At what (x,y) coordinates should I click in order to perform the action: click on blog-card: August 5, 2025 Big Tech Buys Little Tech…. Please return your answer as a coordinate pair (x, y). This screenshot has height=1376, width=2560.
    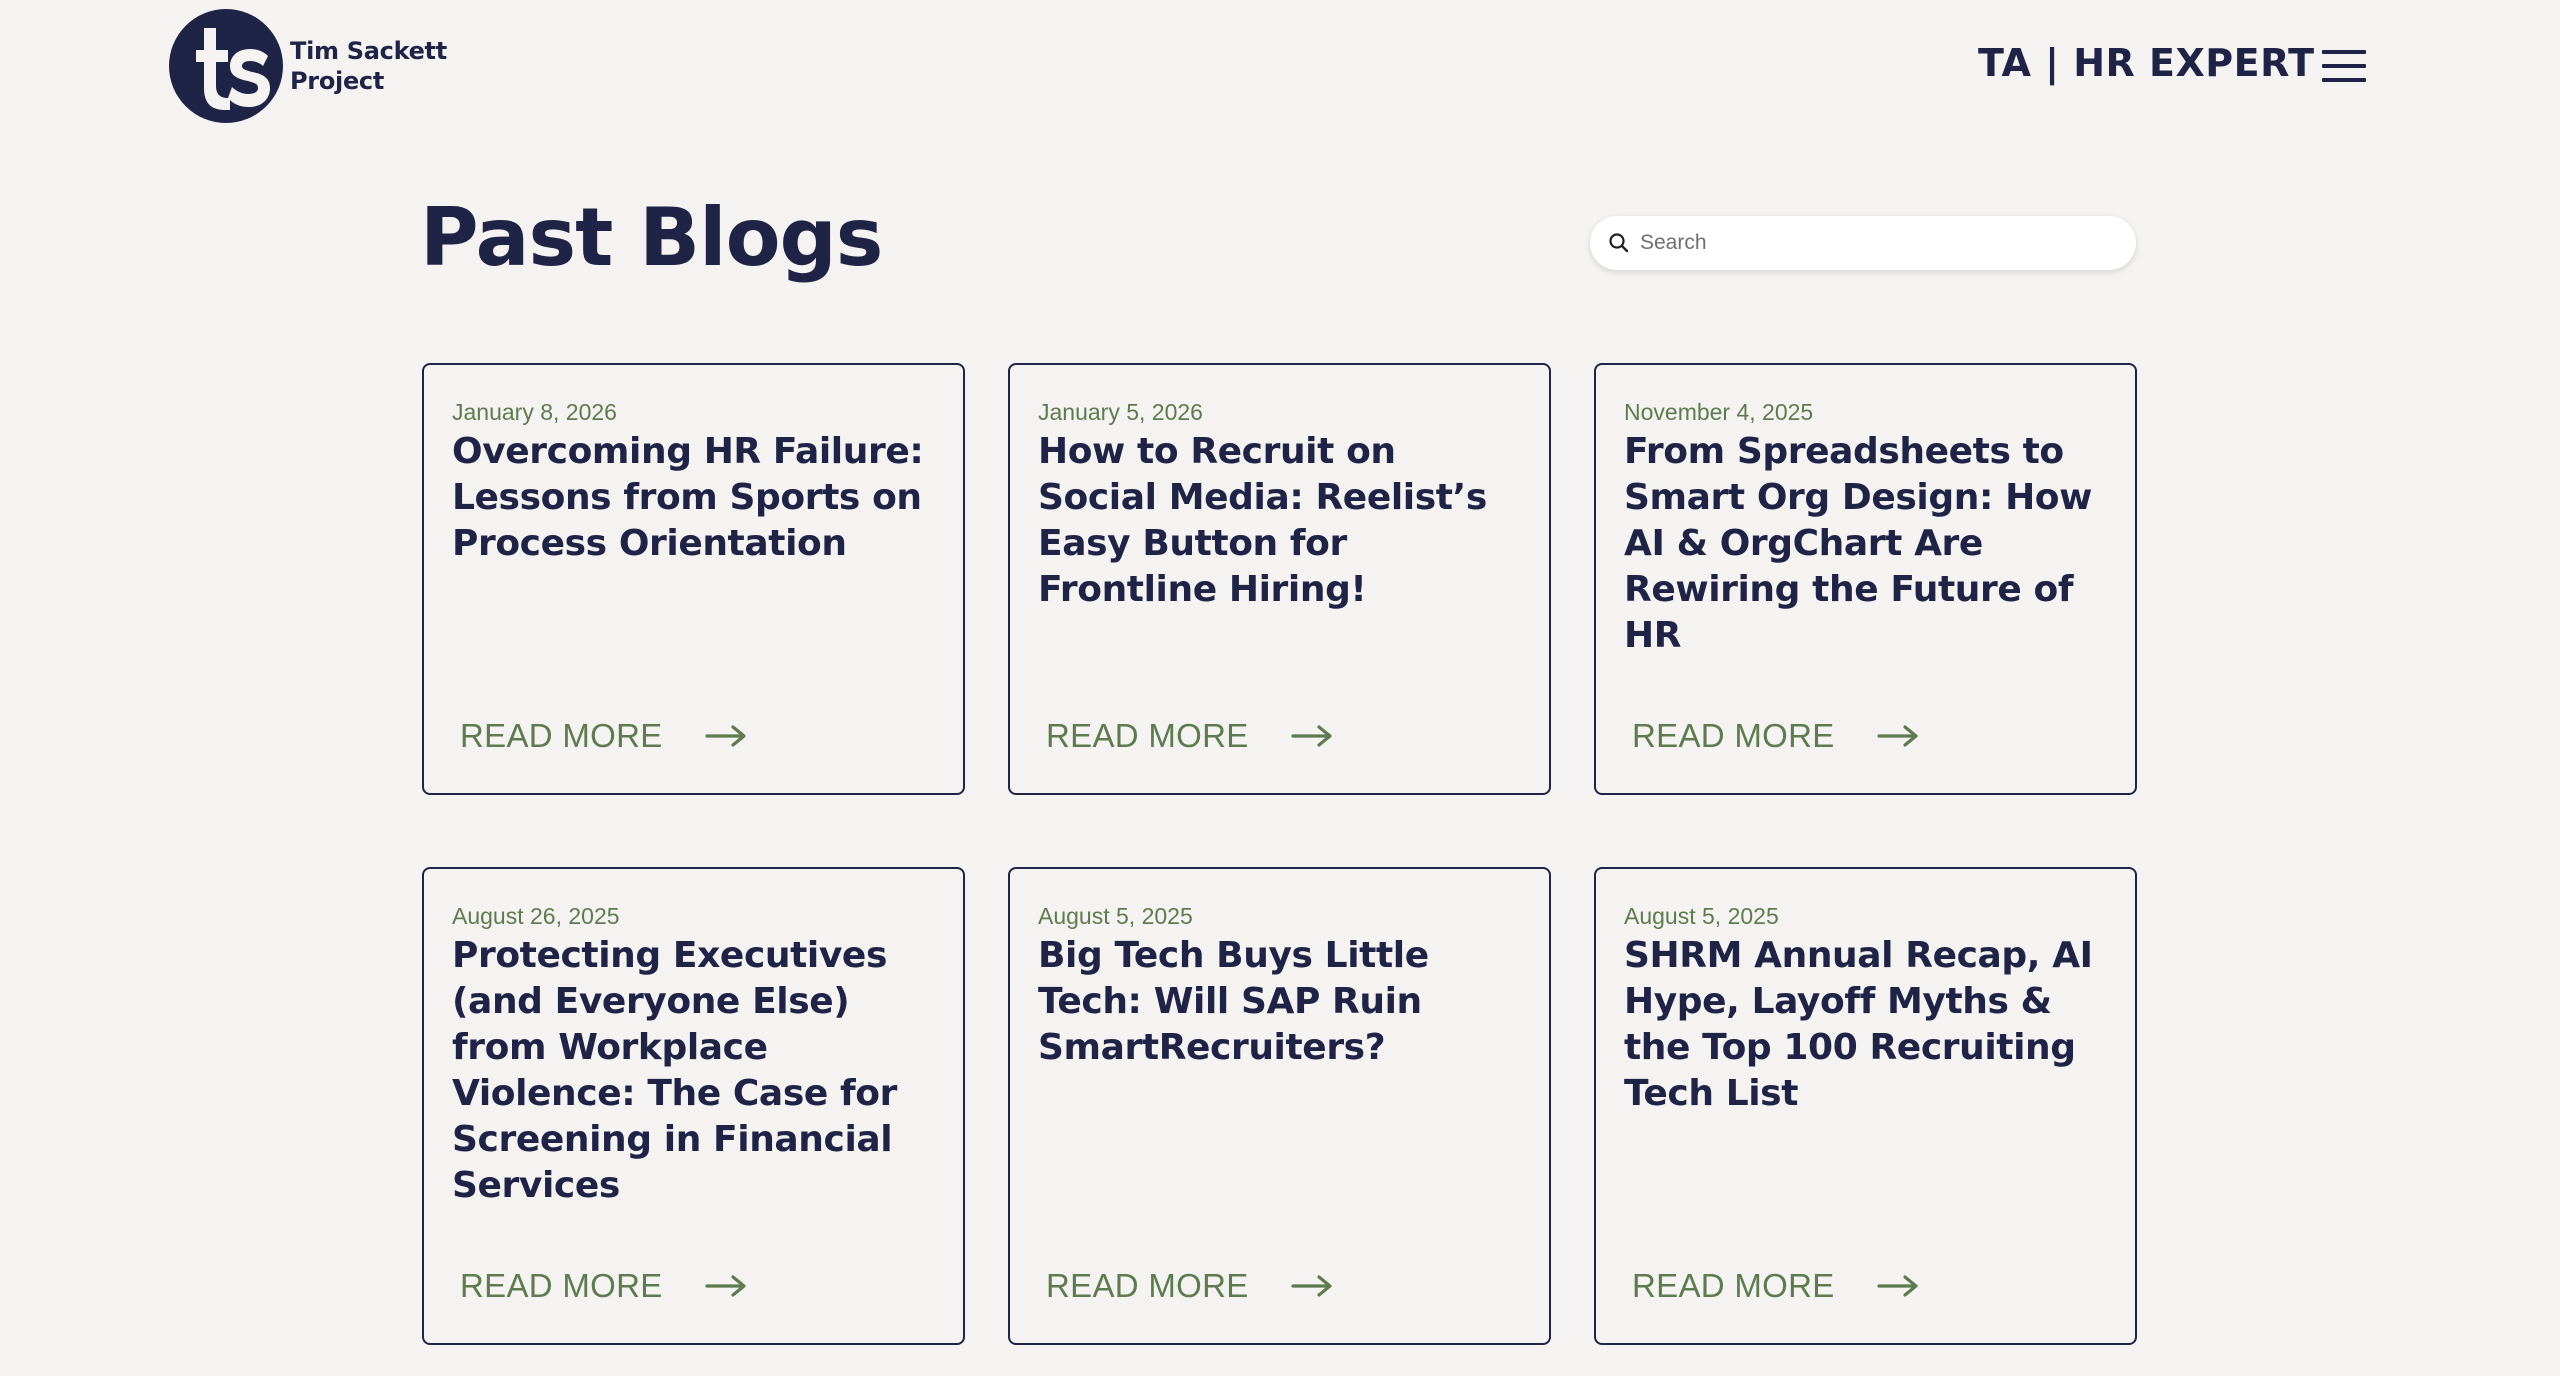
    Looking at the image, I should click on (1279, 1106).